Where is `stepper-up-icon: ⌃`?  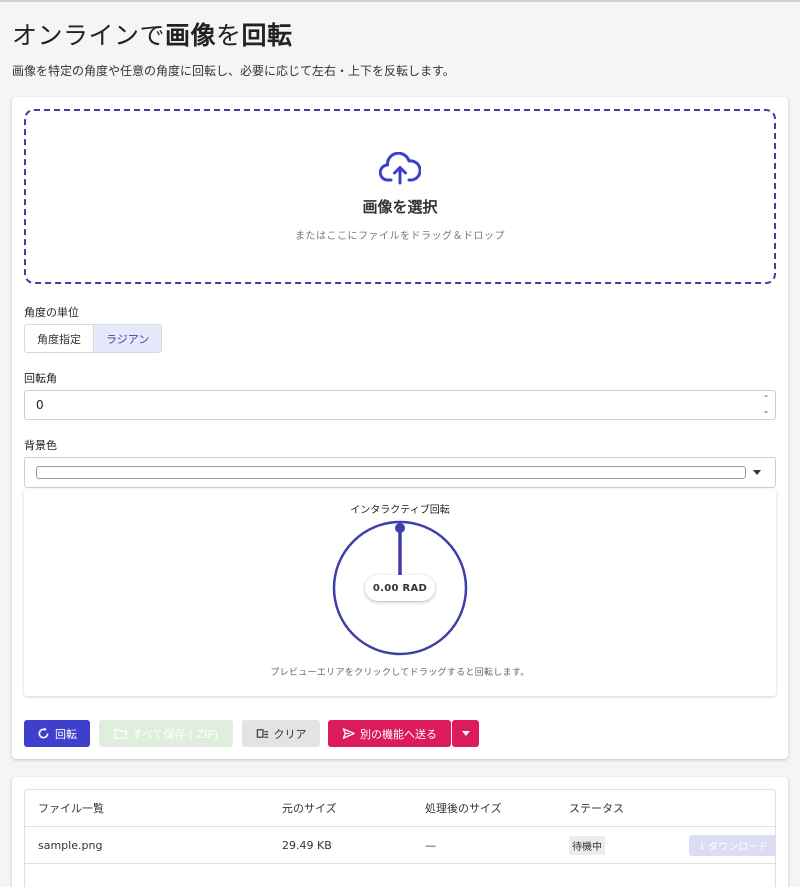 stepper-up-icon: ⌃ is located at coordinates (766, 399).